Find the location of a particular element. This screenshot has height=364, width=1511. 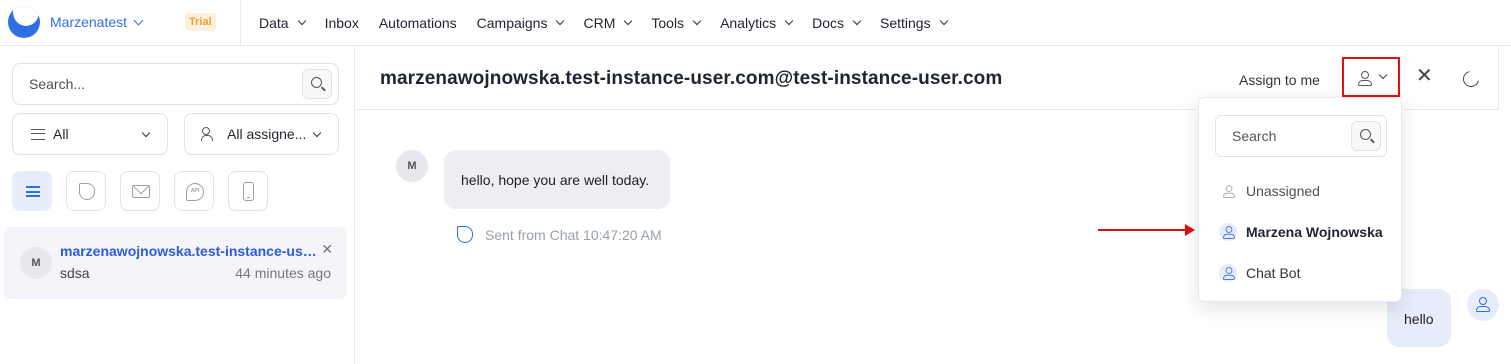

nav-automations: Automations is located at coordinates (418, 23).